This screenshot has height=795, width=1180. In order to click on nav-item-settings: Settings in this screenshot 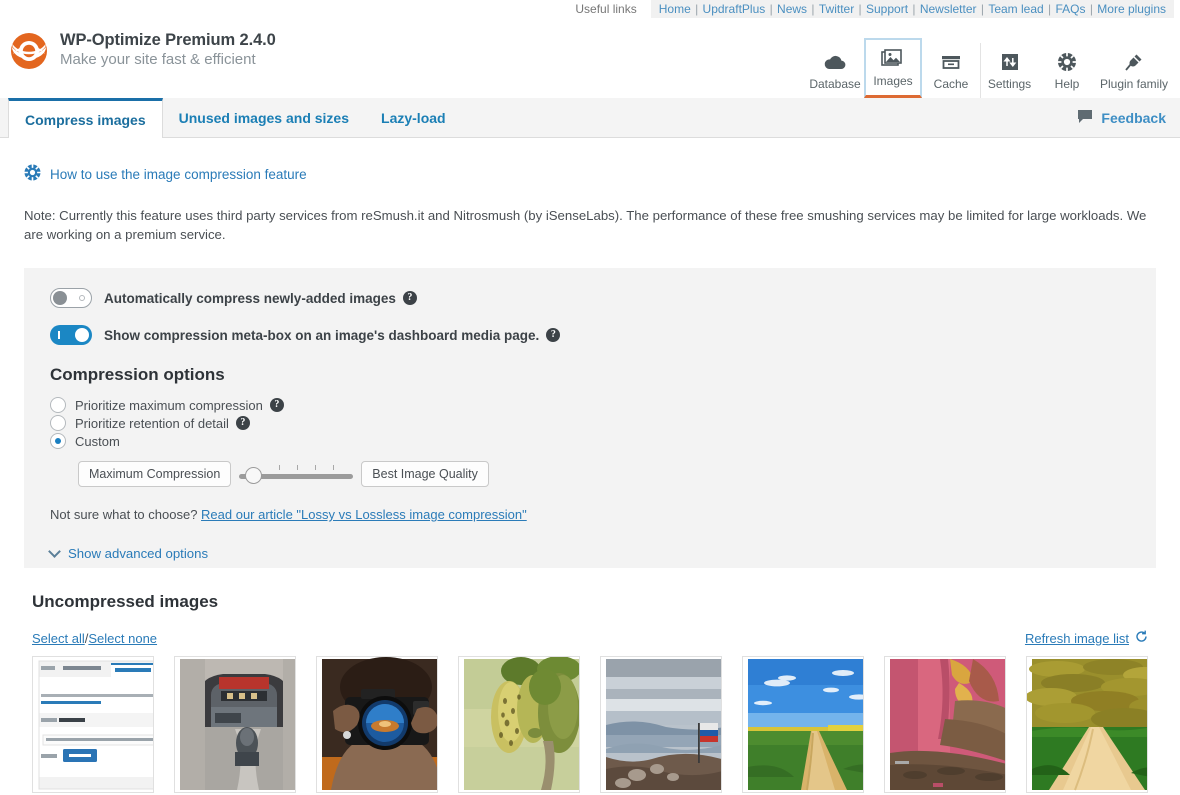, I will do `click(1009, 70)`.